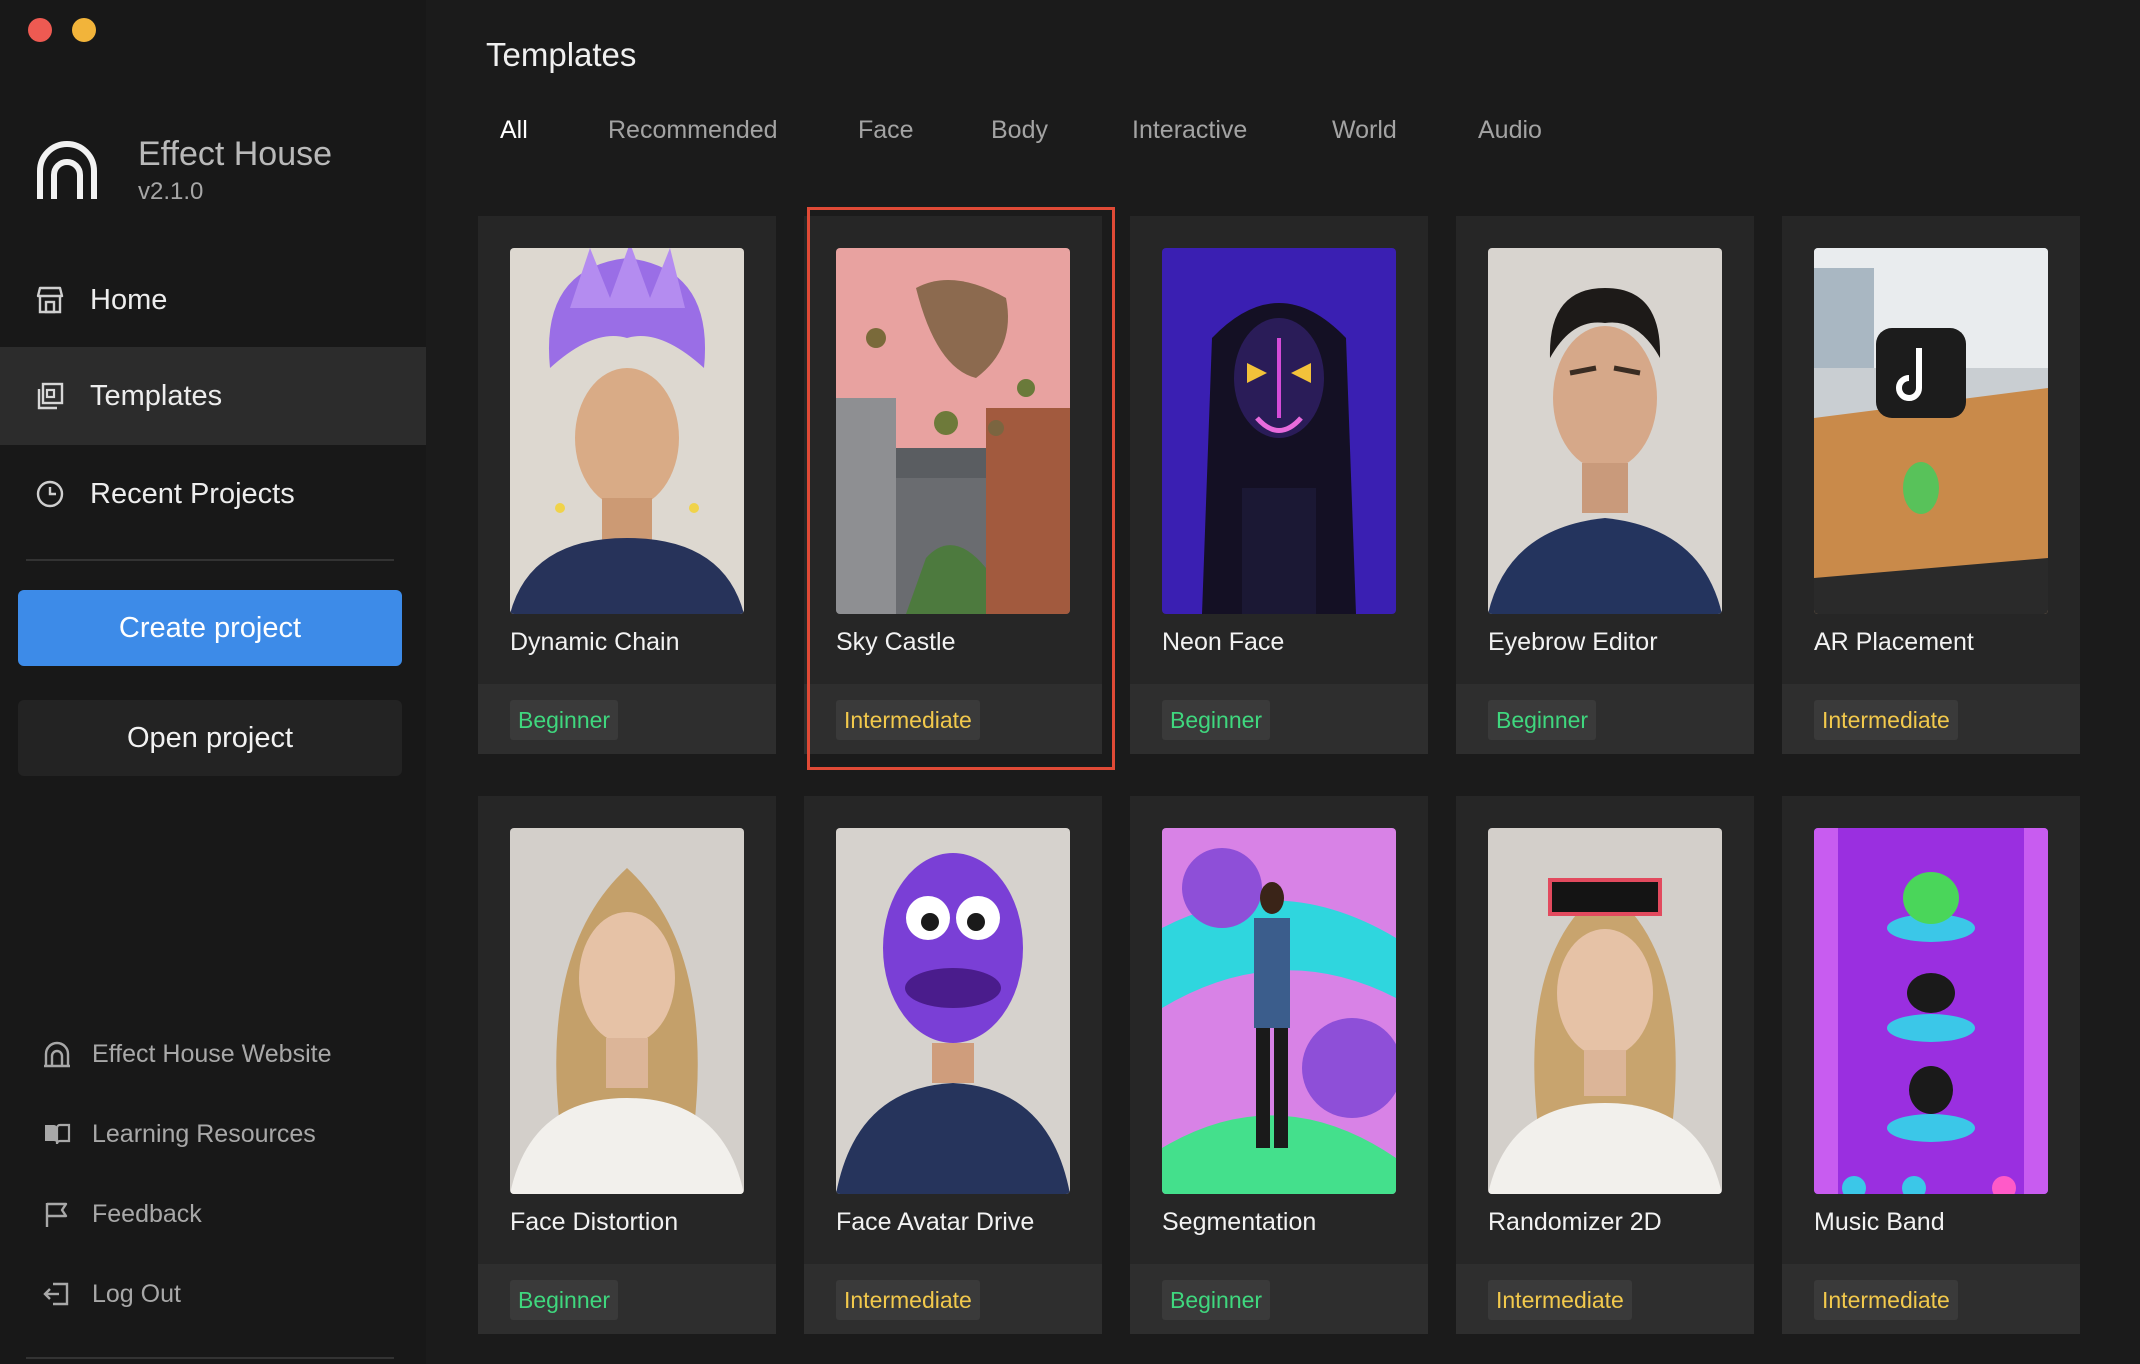 The image size is (2140, 1364). What do you see at coordinates (204, 1133) in the screenshot?
I see `footer-label-learning-resources: Learning Resources` at bounding box center [204, 1133].